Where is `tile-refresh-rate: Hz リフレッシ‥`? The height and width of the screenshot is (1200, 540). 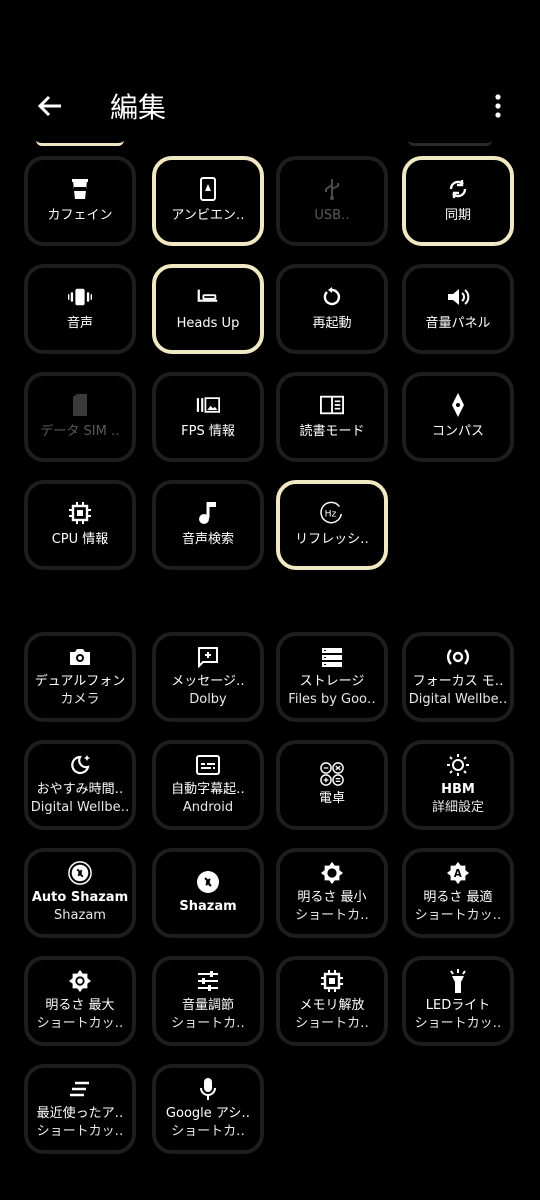
tile-refresh-rate: Hz リフレッシ‥ is located at coordinates (332, 525).